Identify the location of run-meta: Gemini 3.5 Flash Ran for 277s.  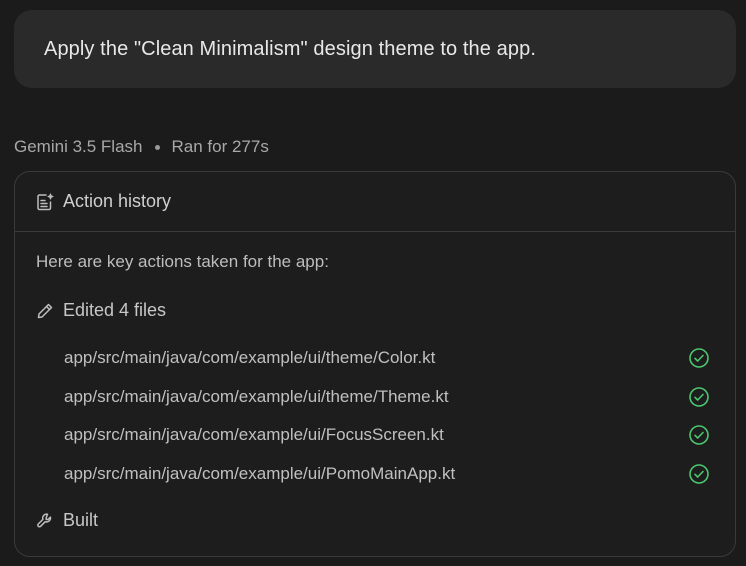
(141, 147).